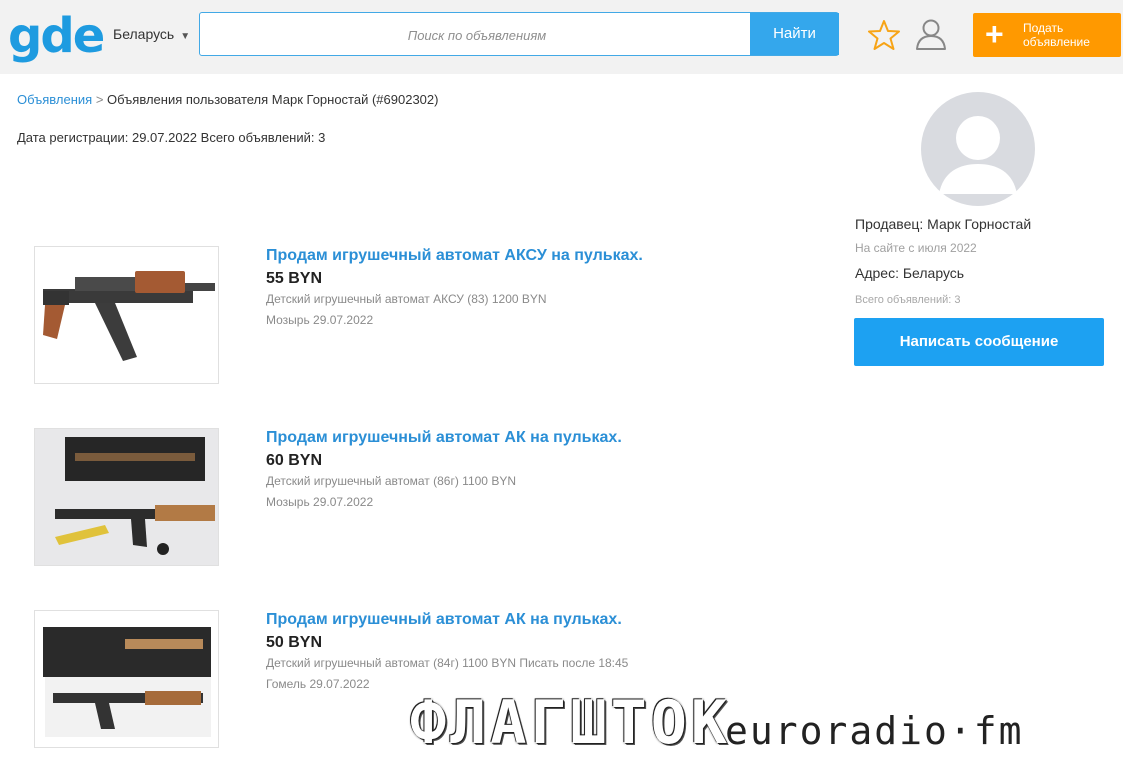 The height and width of the screenshot is (766, 1123). Describe the element at coordinates (916, 248) in the screenshot. I see `seller-since: На сайте с июля 2022` at that location.